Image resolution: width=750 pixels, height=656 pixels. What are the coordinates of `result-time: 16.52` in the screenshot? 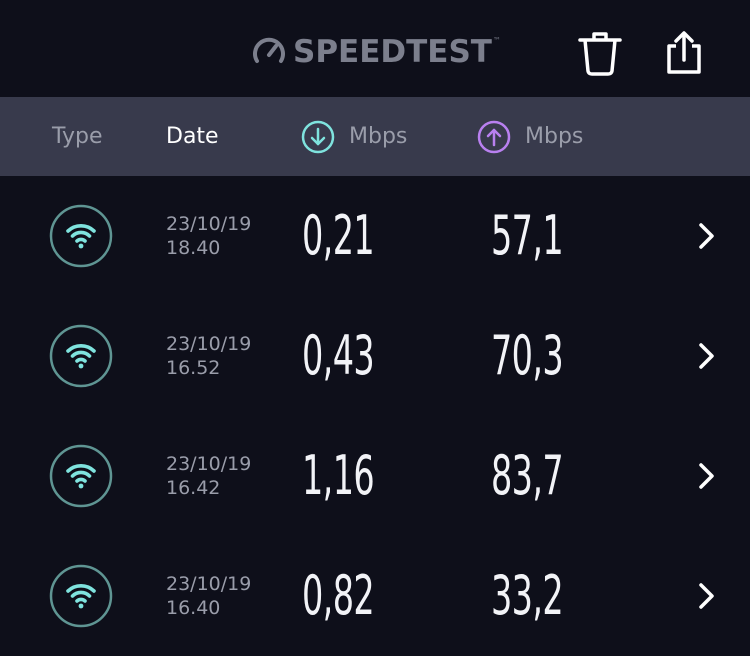 It's located at (193, 368).